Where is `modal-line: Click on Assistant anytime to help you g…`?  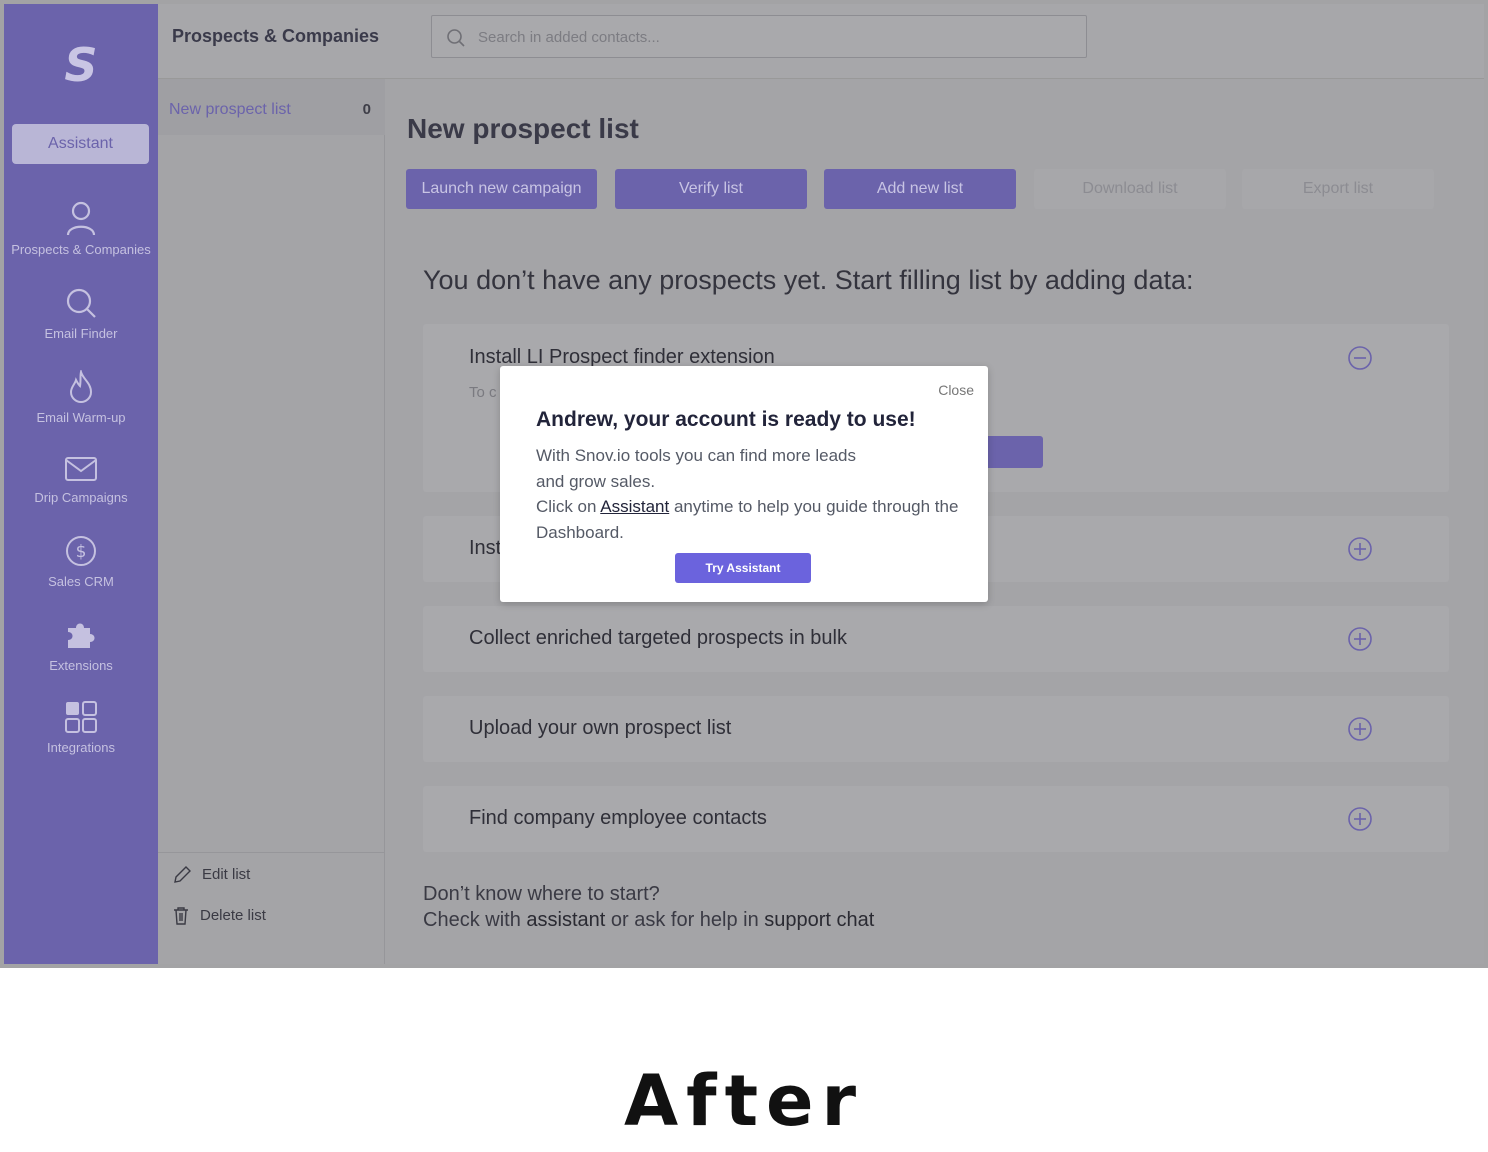
modal-line: Click on Assistant anytime to help you g… is located at coordinates (751, 507).